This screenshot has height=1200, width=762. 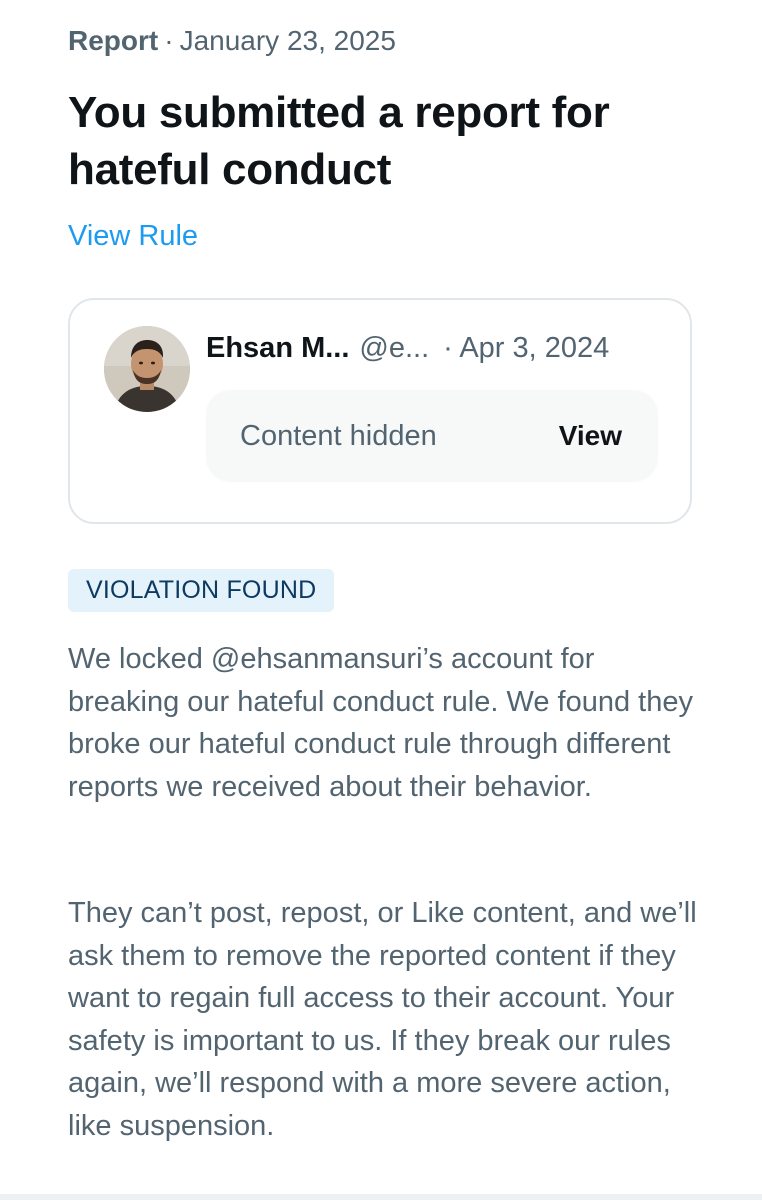 I want to click on post-date-value: Apr 3, 2024, so click(x=534, y=348).